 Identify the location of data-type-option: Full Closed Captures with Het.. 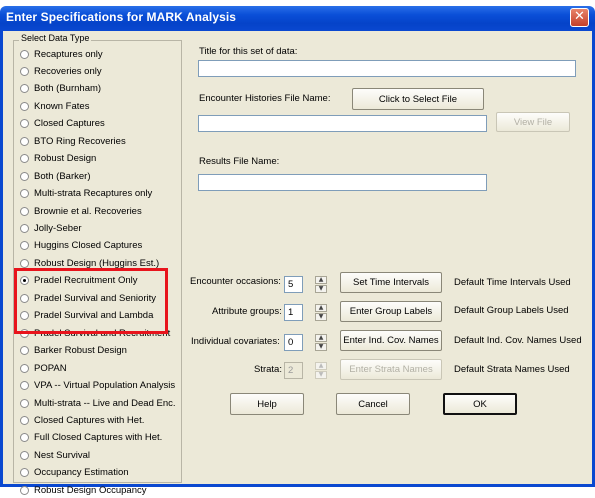
(91, 438).